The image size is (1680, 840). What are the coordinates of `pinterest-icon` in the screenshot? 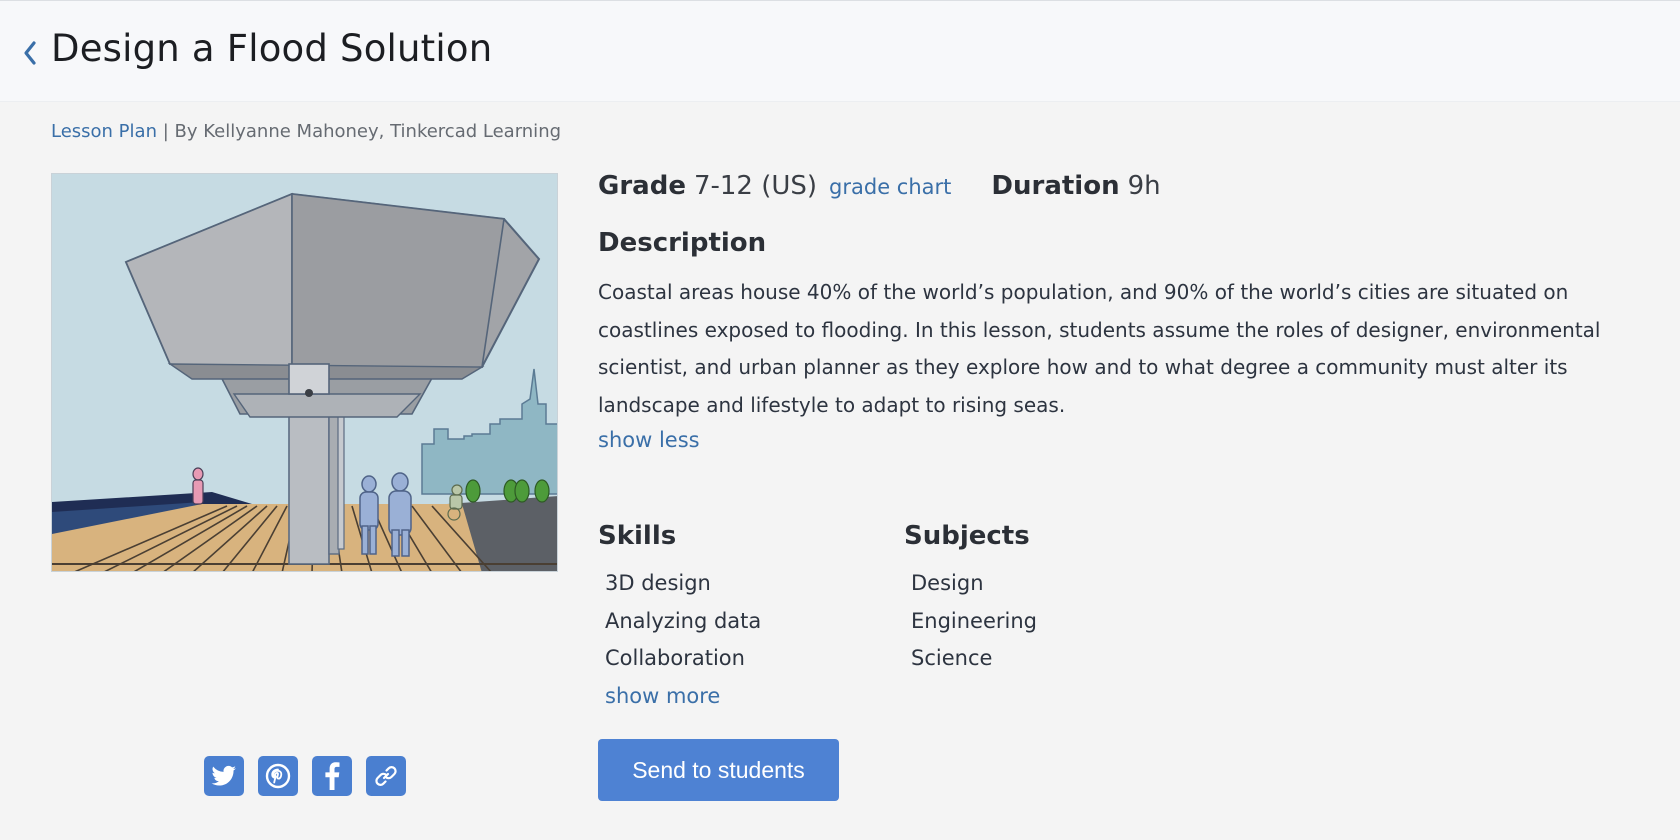 It's located at (278, 776).